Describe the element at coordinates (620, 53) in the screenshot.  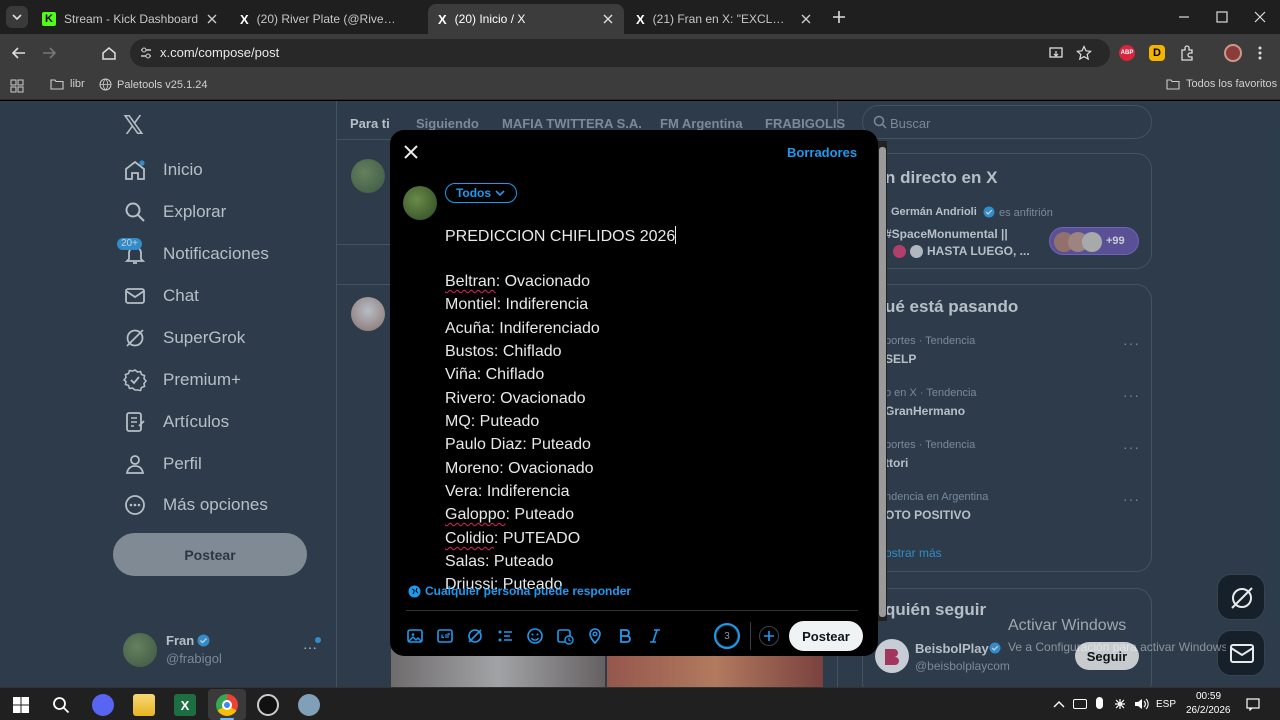
I see `address-bar: x.com/compose/post` at that location.